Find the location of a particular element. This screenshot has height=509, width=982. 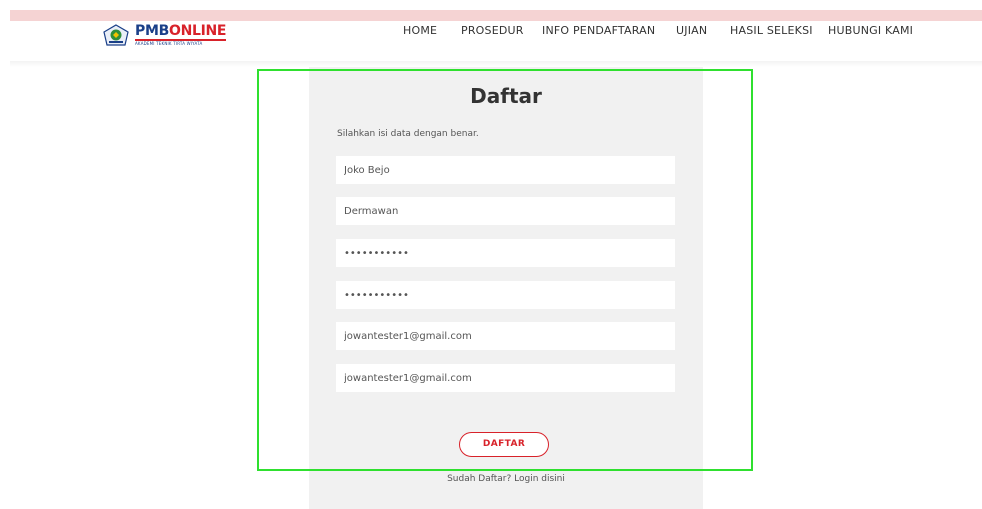

email-confirm-field is located at coordinates (505, 378).